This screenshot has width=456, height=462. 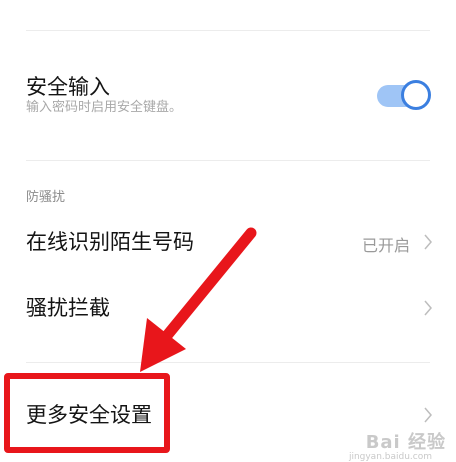 I want to click on toggle-knob, so click(x=416, y=95).